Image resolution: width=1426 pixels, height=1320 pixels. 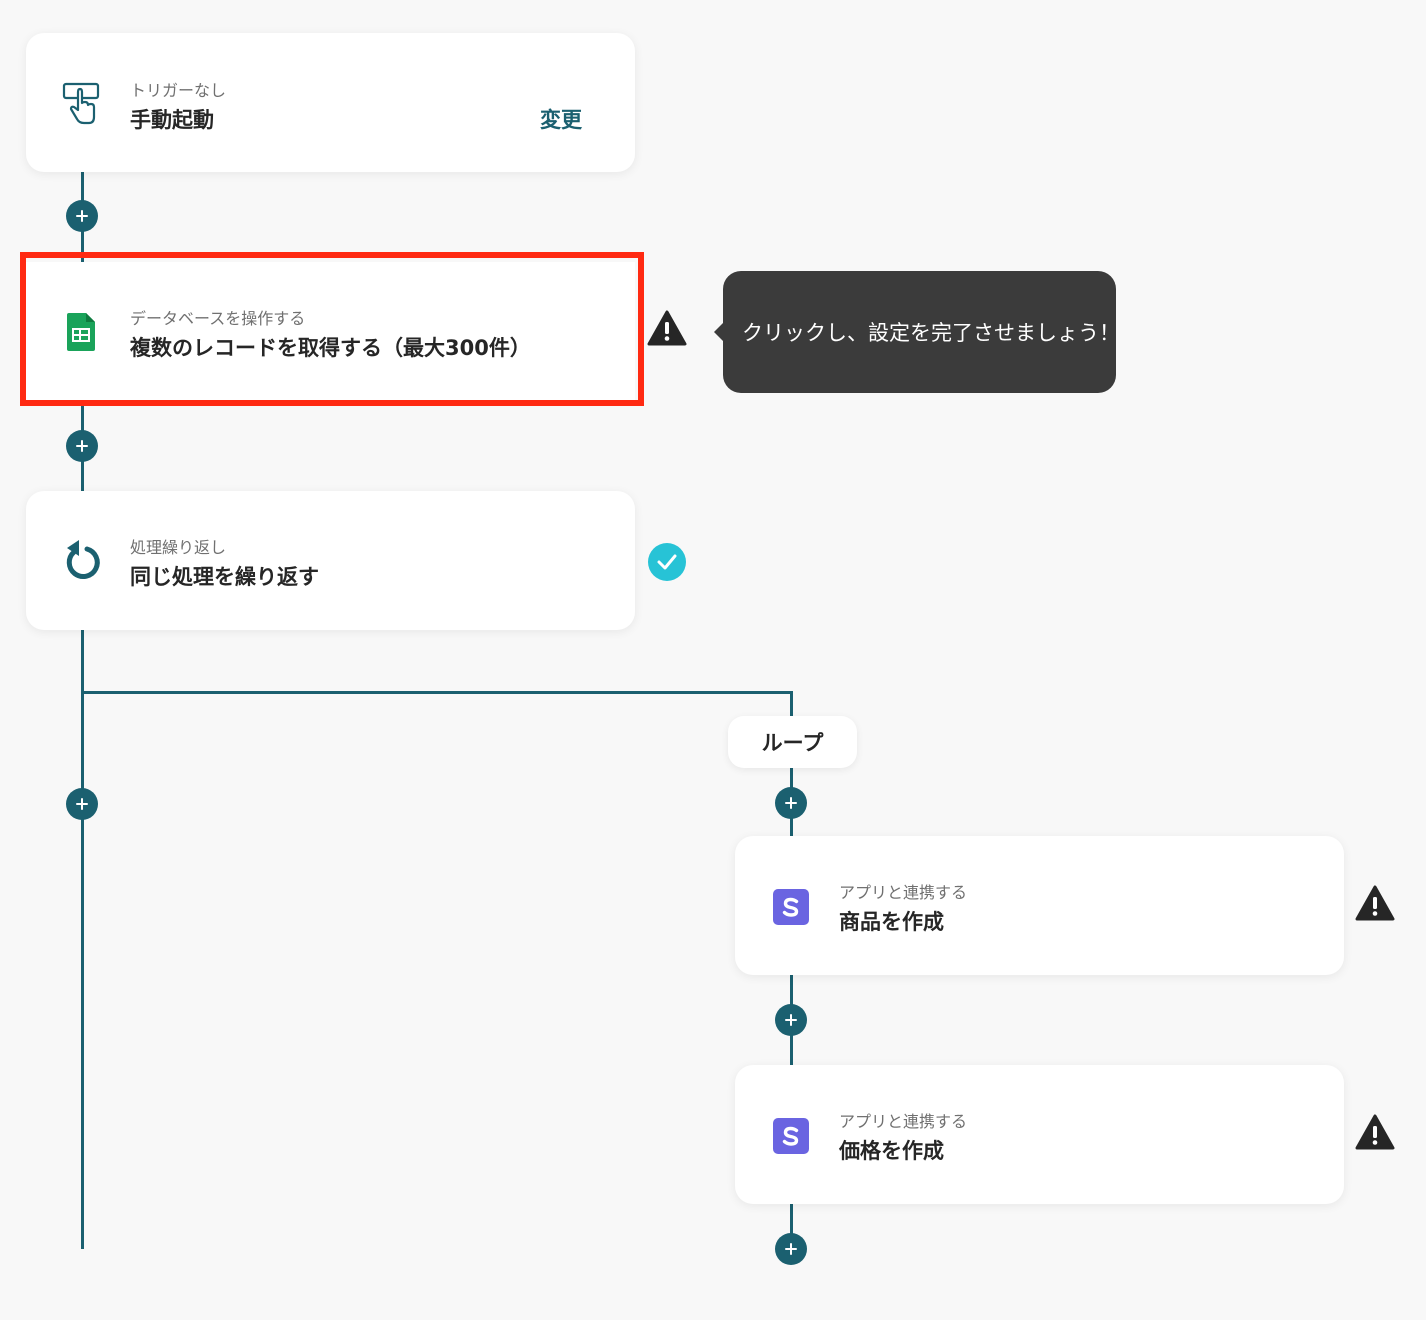 I want to click on trigger-subtitle: トリガーなし, so click(x=178, y=90).